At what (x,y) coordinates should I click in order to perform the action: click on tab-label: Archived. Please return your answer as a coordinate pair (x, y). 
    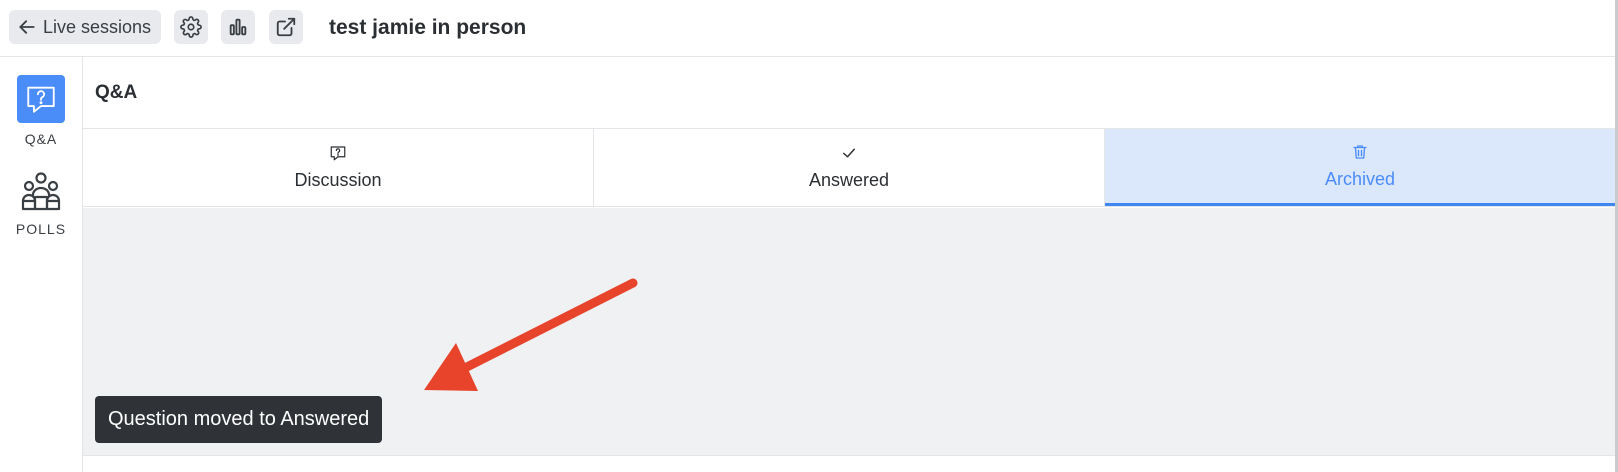
    Looking at the image, I should click on (1360, 178).